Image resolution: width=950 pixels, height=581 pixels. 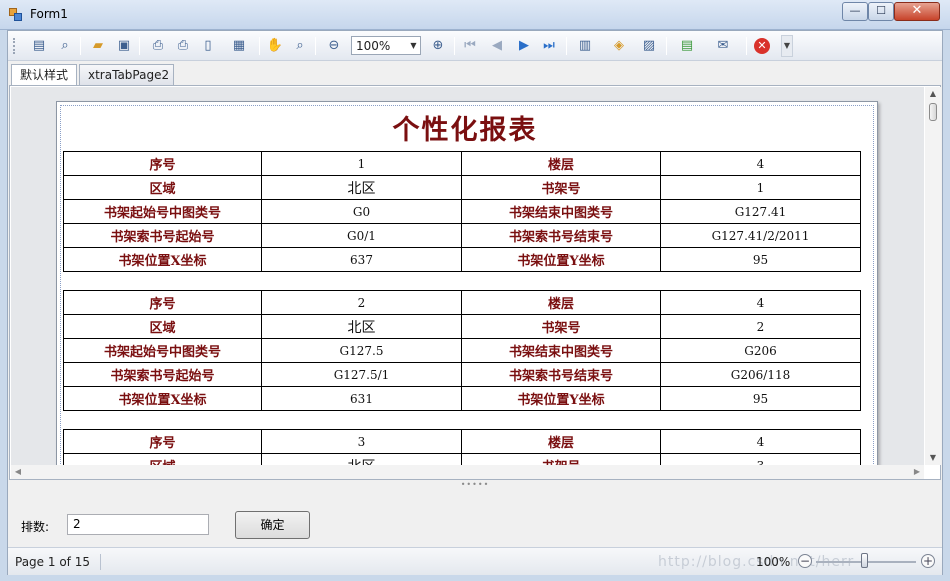 What do you see at coordinates (272, 525) in the screenshot?
I see `ok-button: 确定` at bounding box center [272, 525].